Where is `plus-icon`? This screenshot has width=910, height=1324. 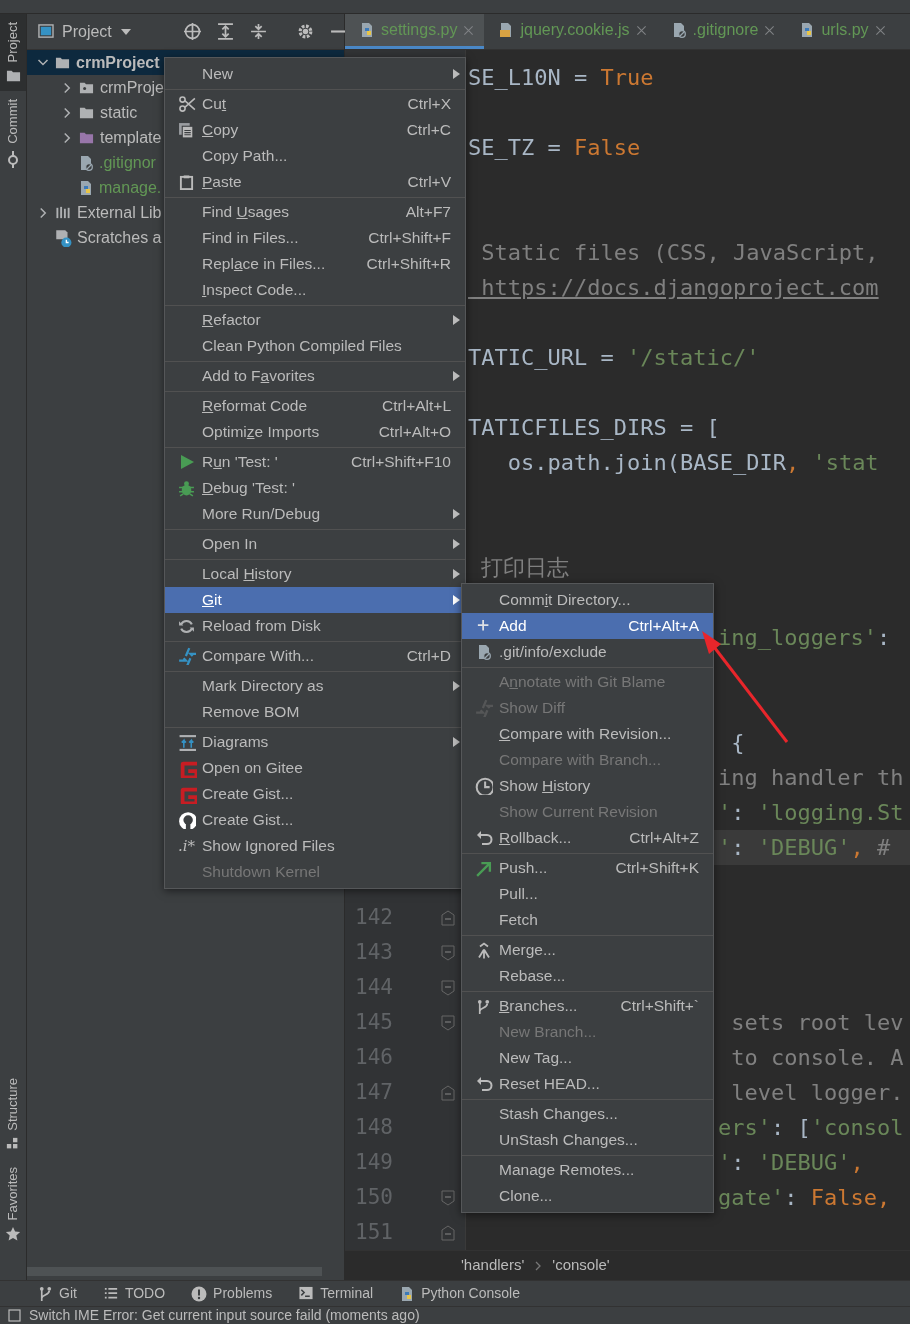 plus-icon is located at coordinates (483, 626).